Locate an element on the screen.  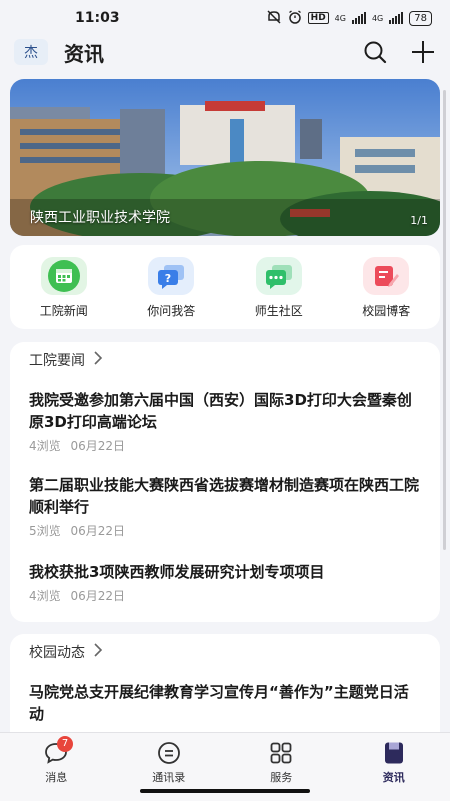
quick-link-news: 工院新闻 is located at coordinates (64, 287).